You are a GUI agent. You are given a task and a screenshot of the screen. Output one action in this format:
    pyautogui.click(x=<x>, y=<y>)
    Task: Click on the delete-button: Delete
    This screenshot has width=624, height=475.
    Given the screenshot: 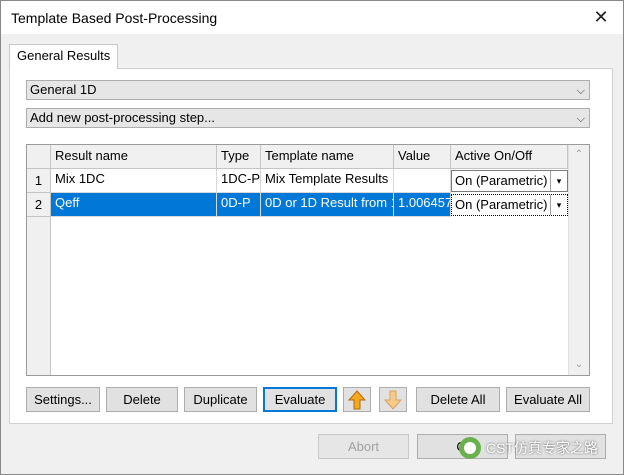 What is the action you would take?
    pyautogui.click(x=142, y=399)
    